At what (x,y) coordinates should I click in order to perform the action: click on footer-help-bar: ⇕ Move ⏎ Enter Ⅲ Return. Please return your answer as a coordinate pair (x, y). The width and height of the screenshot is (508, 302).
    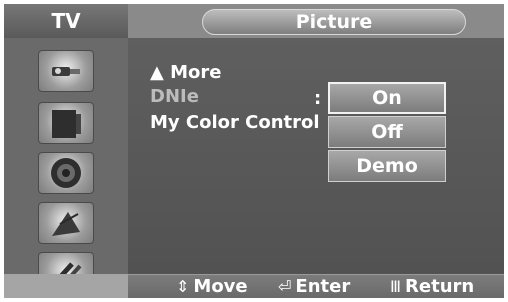
    Looking at the image, I should click on (316, 286).